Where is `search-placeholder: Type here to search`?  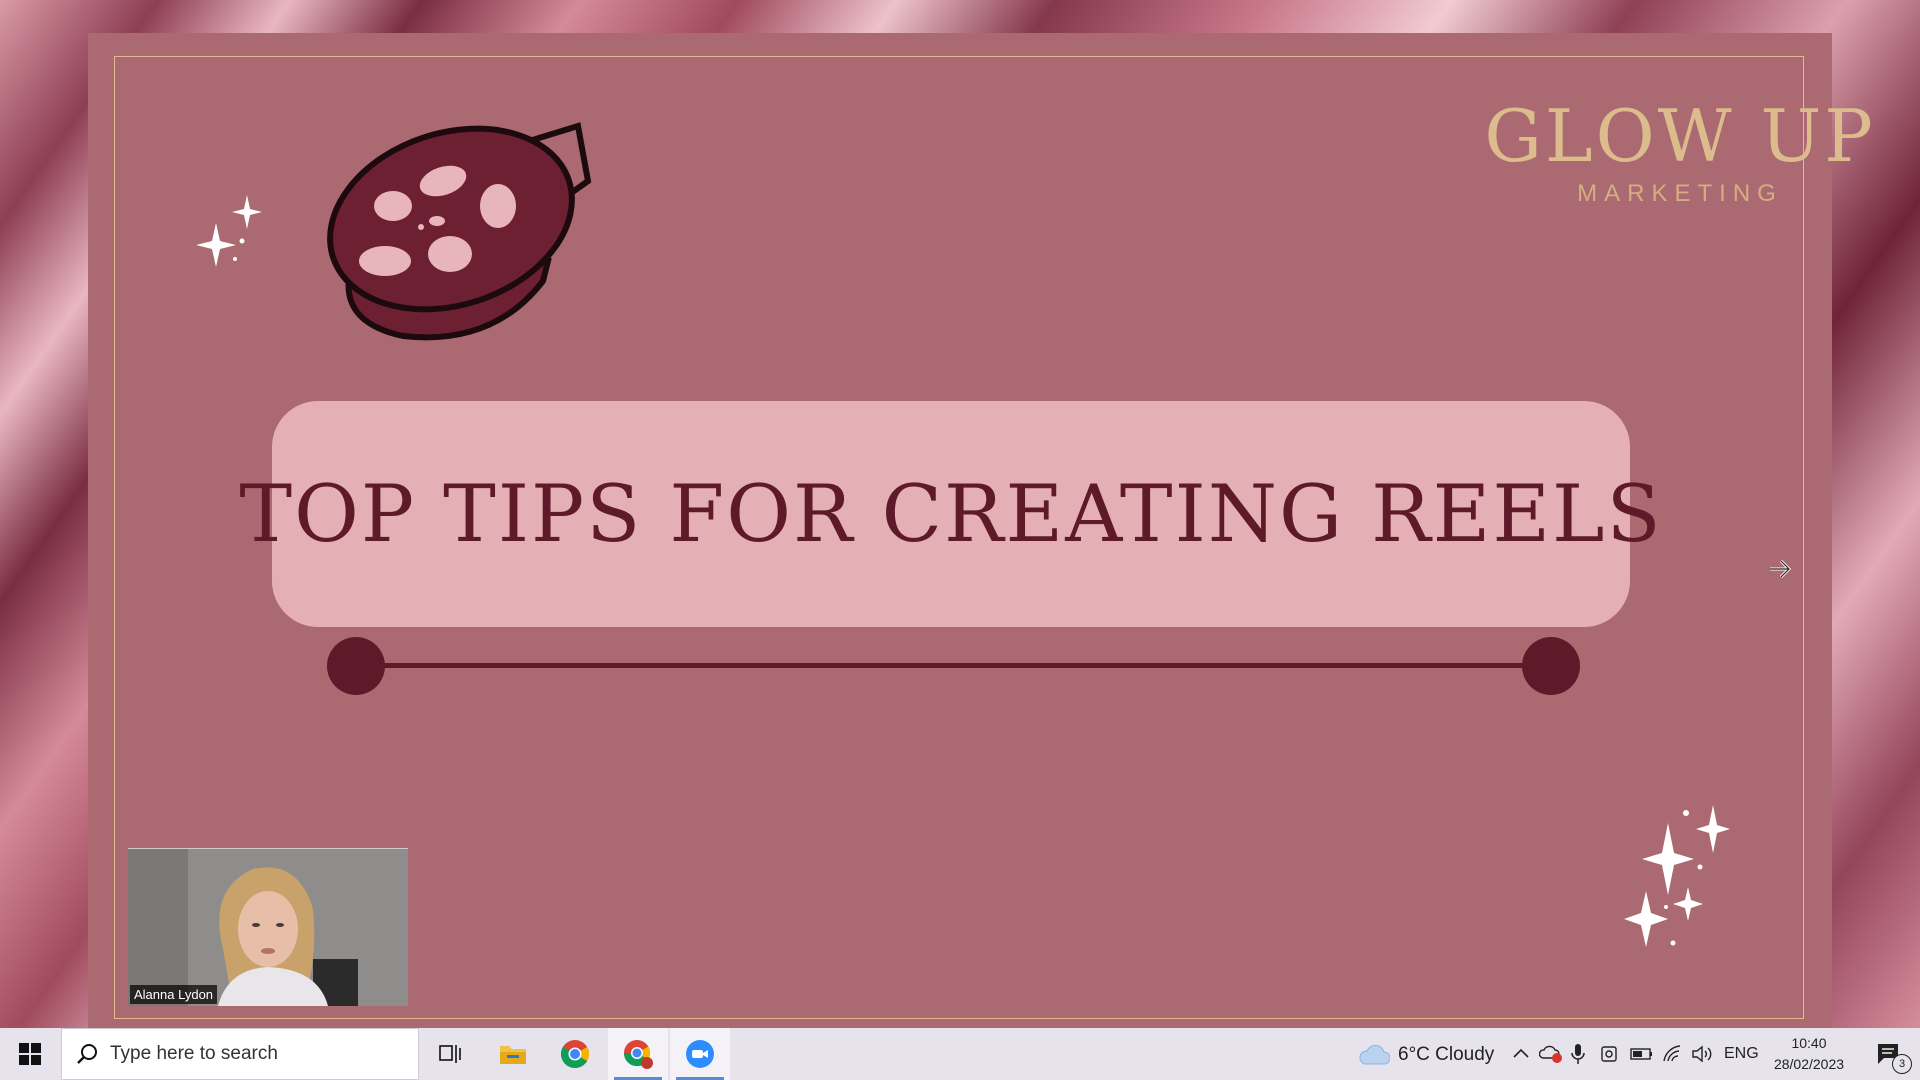
search-placeholder: Type here to search is located at coordinates (194, 1053).